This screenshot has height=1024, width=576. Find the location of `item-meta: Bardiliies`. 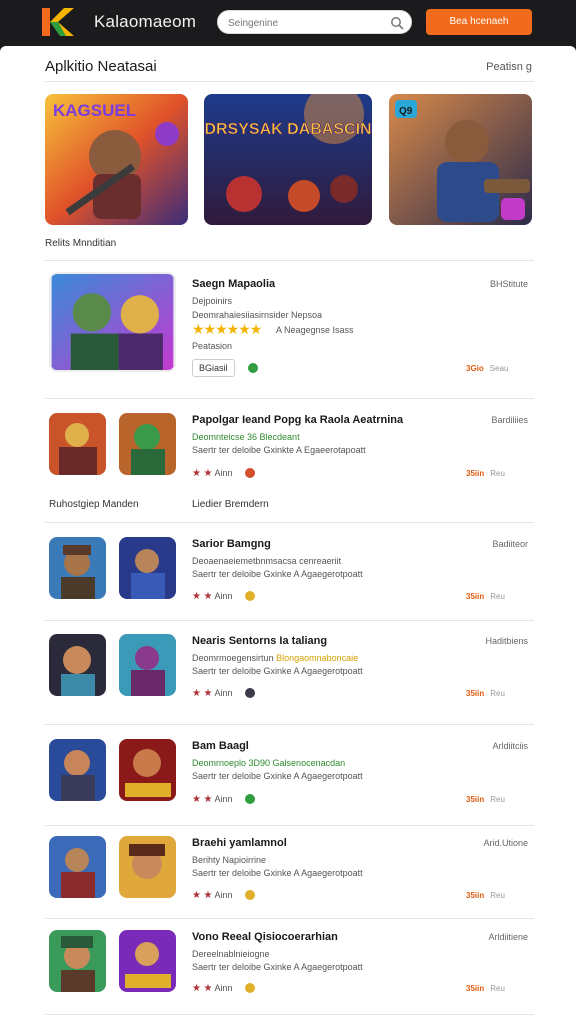

item-meta: Bardiliies is located at coordinates (509, 420).